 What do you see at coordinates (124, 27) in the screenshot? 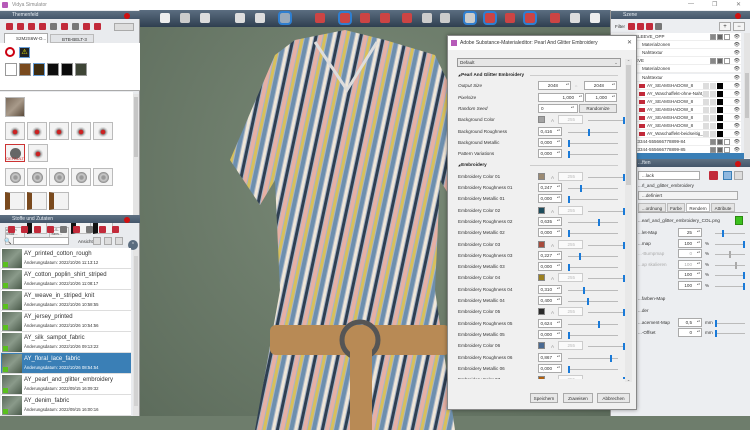
I see `view-toggle` at bounding box center [124, 27].